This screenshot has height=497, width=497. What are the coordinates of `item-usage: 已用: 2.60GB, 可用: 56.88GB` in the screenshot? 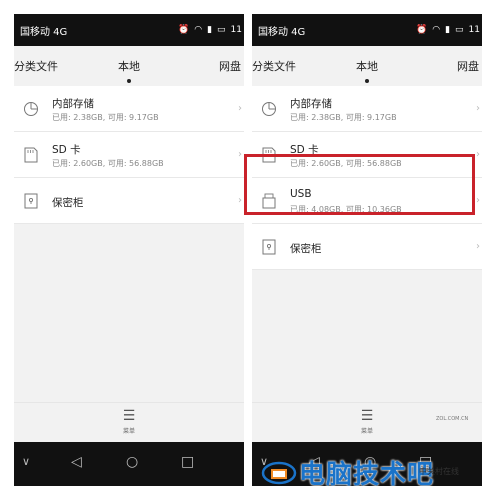 It's located at (108, 163).